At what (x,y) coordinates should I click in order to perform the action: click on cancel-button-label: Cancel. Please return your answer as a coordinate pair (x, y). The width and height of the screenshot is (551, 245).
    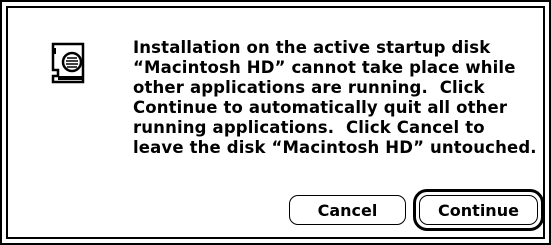
    Looking at the image, I should click on (347, 210).